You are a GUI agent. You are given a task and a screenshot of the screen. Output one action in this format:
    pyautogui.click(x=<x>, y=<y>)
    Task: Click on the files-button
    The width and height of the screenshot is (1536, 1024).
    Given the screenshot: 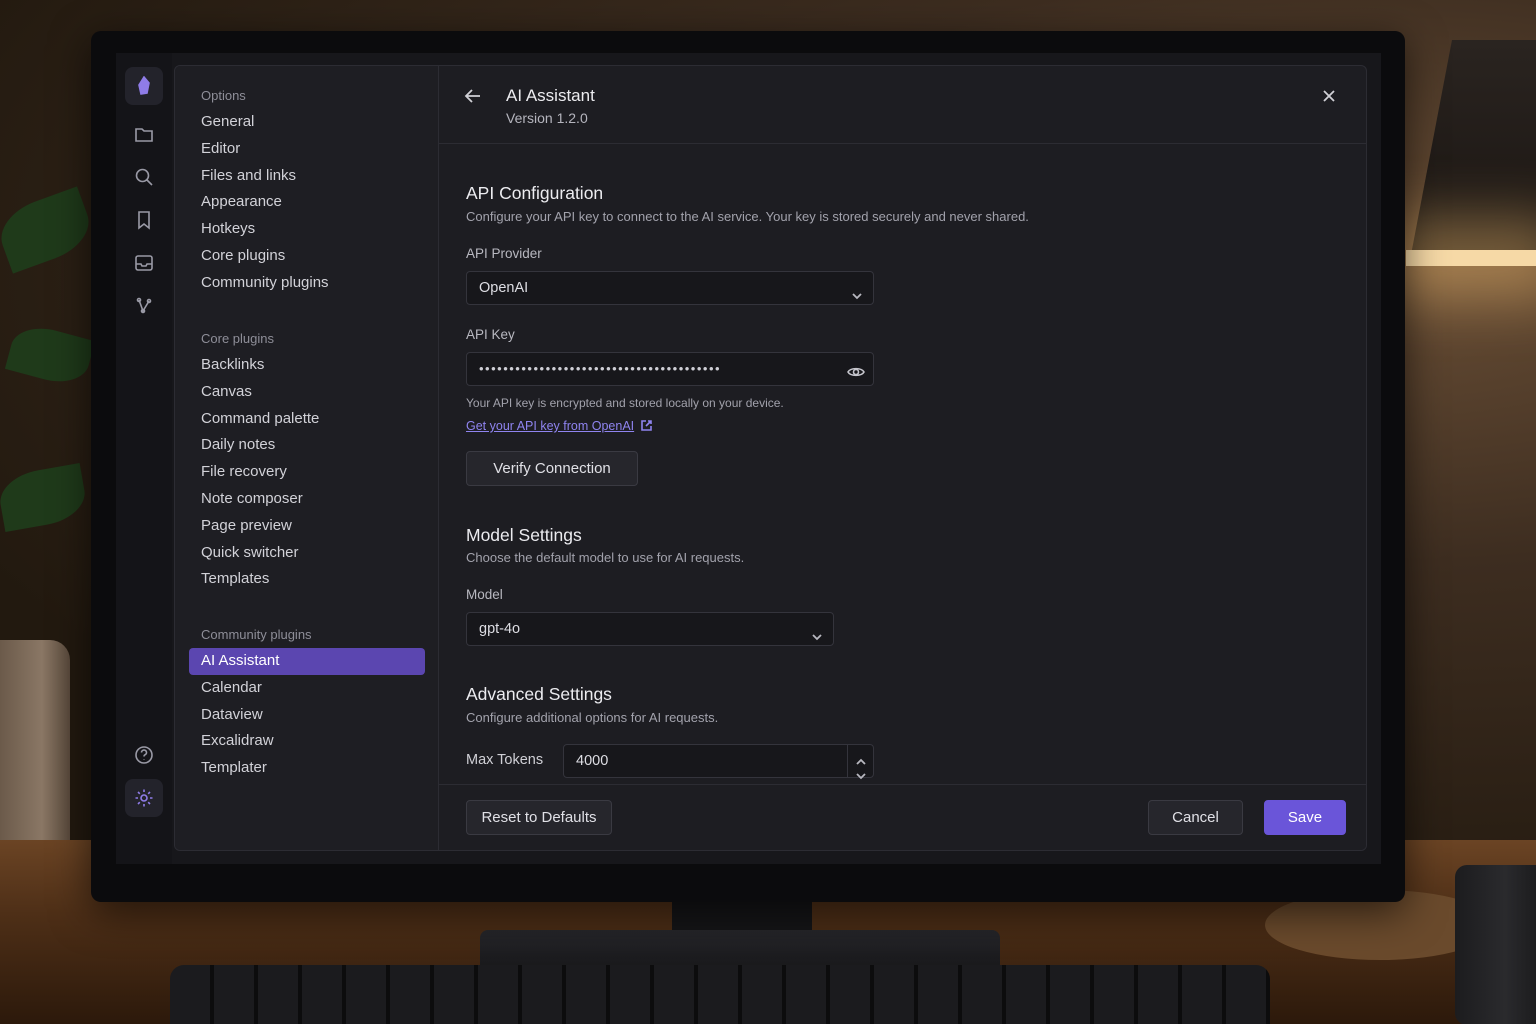 What is the action you would take?
    pyautogui.click(x=144, y=134)
    